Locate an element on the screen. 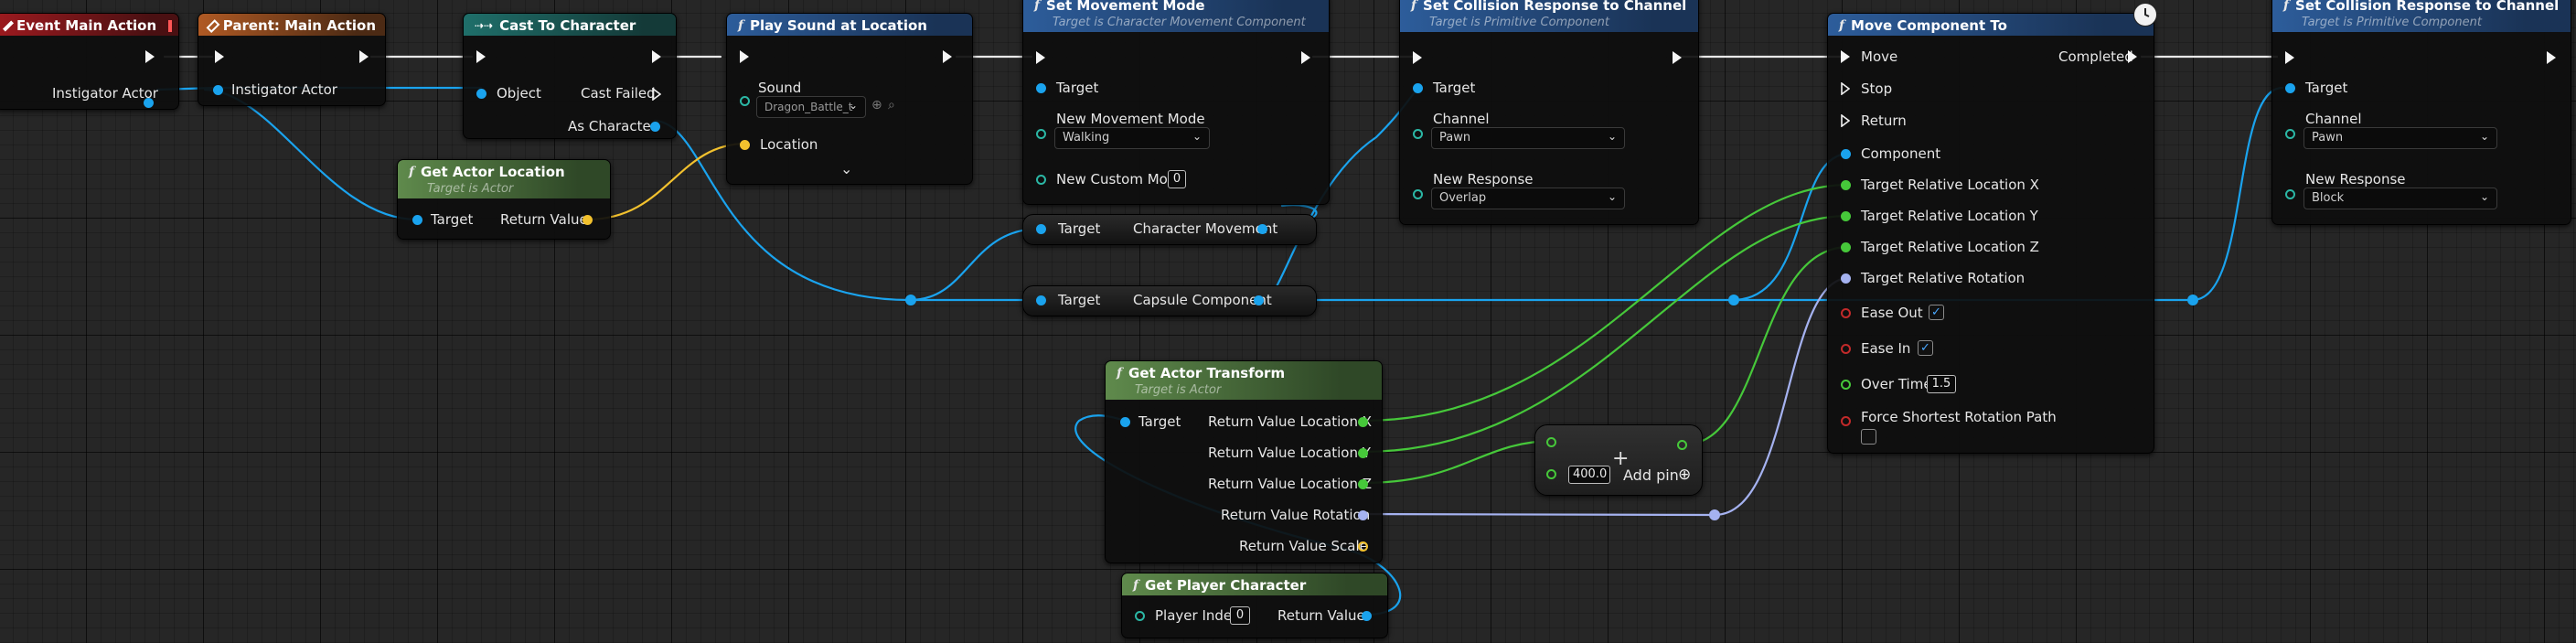 This screenshot has height=643, width=2576. use-asset-icon: ⊕ is located at coordinates (876, 105).